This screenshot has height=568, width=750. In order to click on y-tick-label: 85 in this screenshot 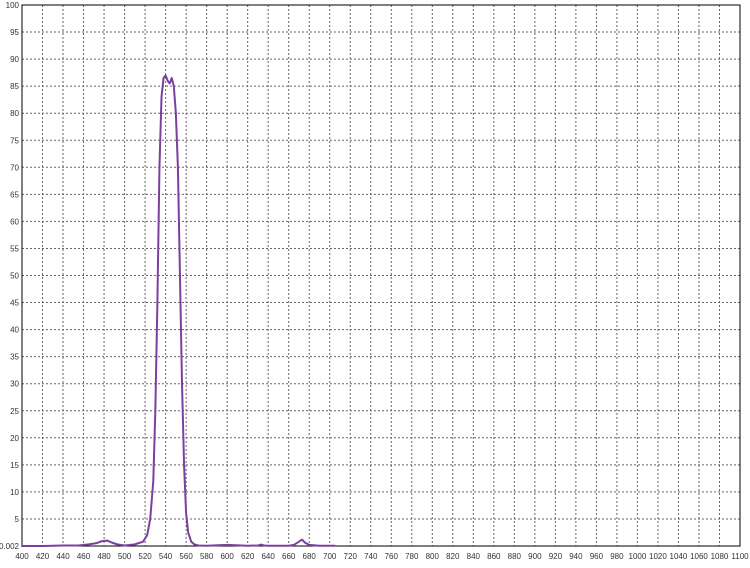, I will do `click(14, 86)`.